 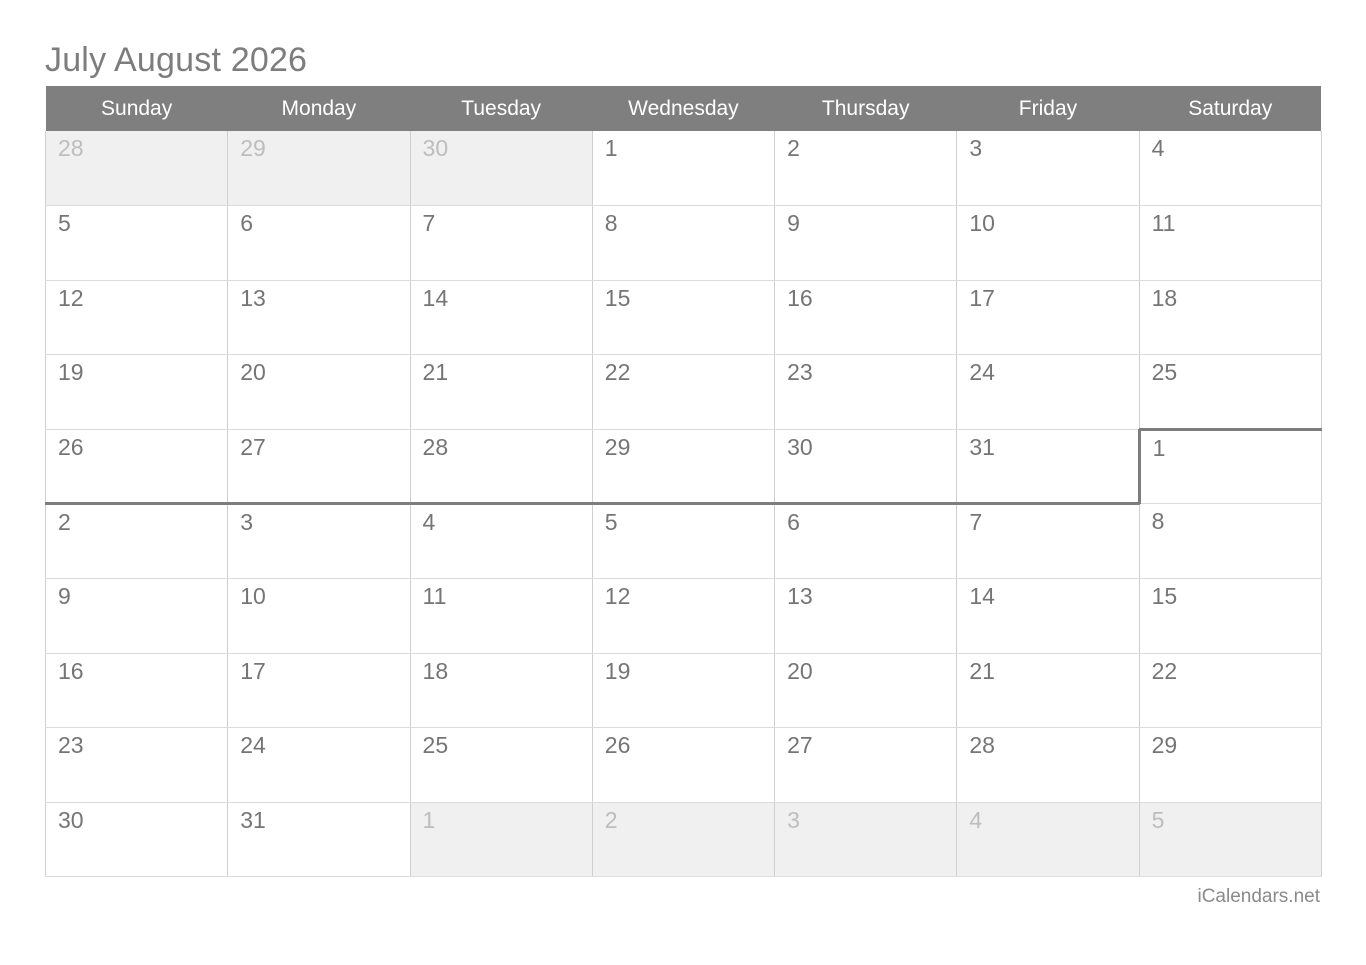 I want to click on day-number: 1, so click(x=429, y=819).